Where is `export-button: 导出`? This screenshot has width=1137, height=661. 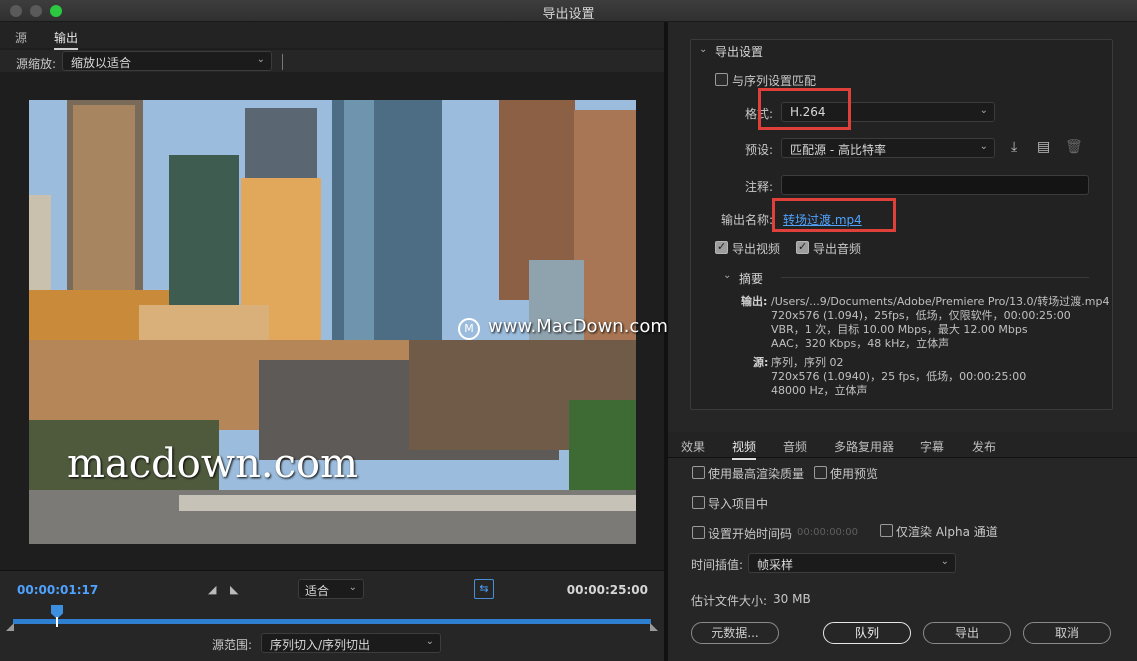
export-button: 导出 is located at coordinates (967, 633).